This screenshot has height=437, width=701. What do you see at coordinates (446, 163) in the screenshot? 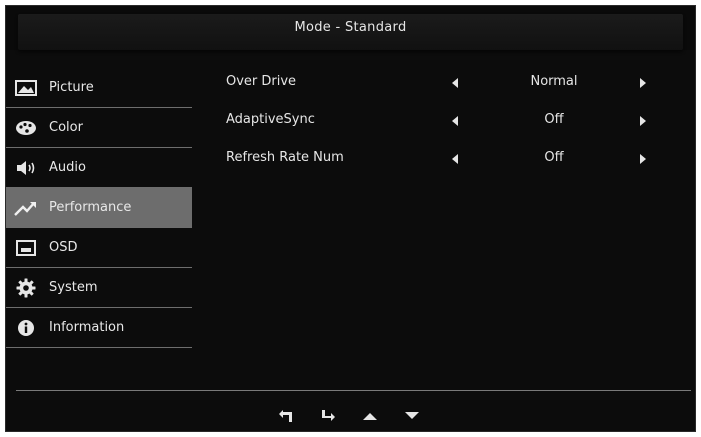
I see `setting-row-refresh-rate-num: Refresh Rate Num Off` at bounding box center [446, 163].